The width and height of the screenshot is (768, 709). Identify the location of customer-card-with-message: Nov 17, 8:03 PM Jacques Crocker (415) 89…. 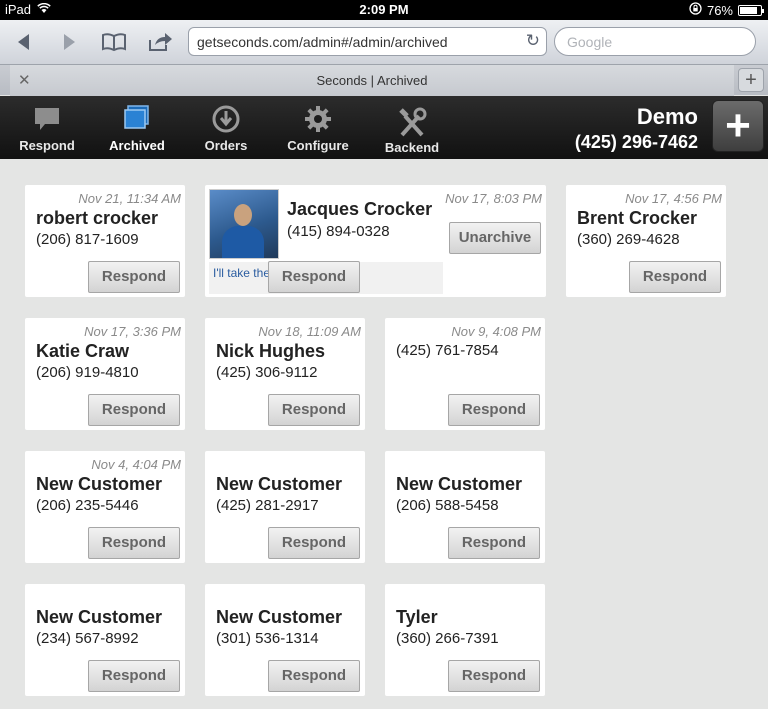
(375, 241).